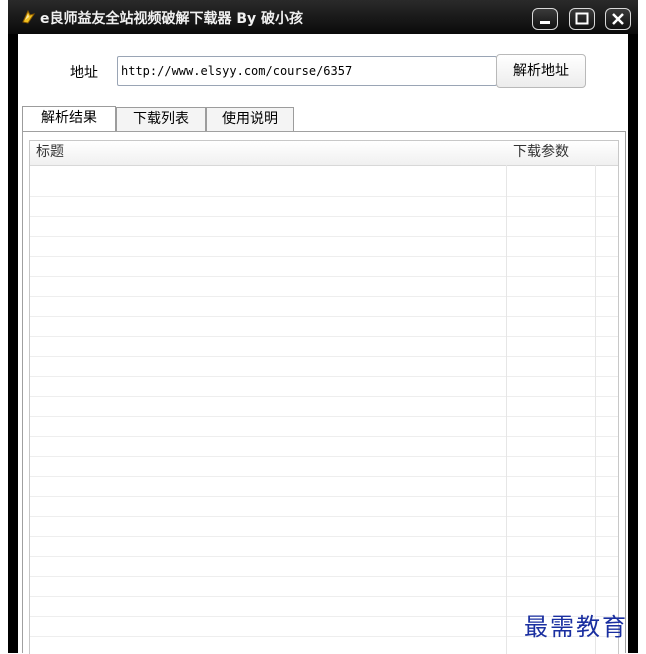  Describe the element at coordinates (69, 119) in the screenshot. I see `tab-parse-results: 解析结果` at that location.